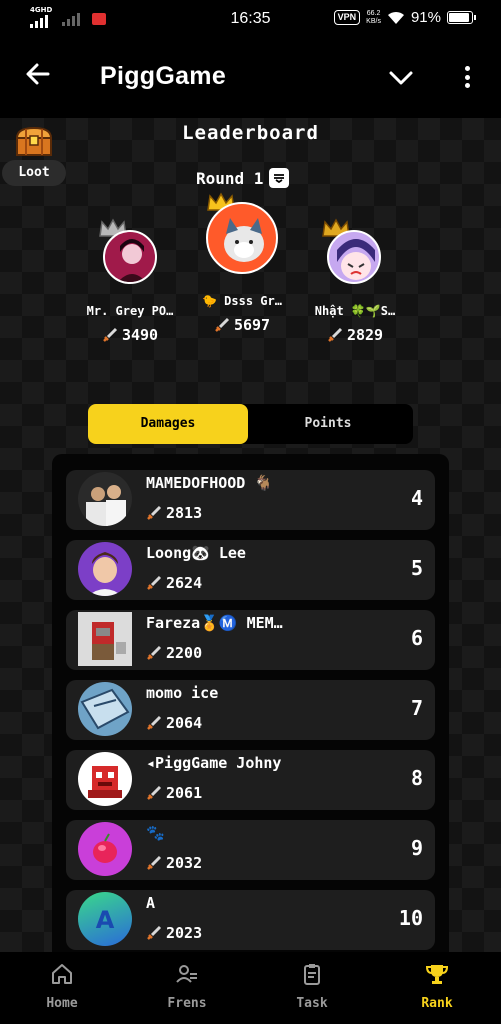 This screenshot has height=1024, width=501. Describe the element at coordinates (62, 974) in the screenshot. I see `home-icon` at that location.